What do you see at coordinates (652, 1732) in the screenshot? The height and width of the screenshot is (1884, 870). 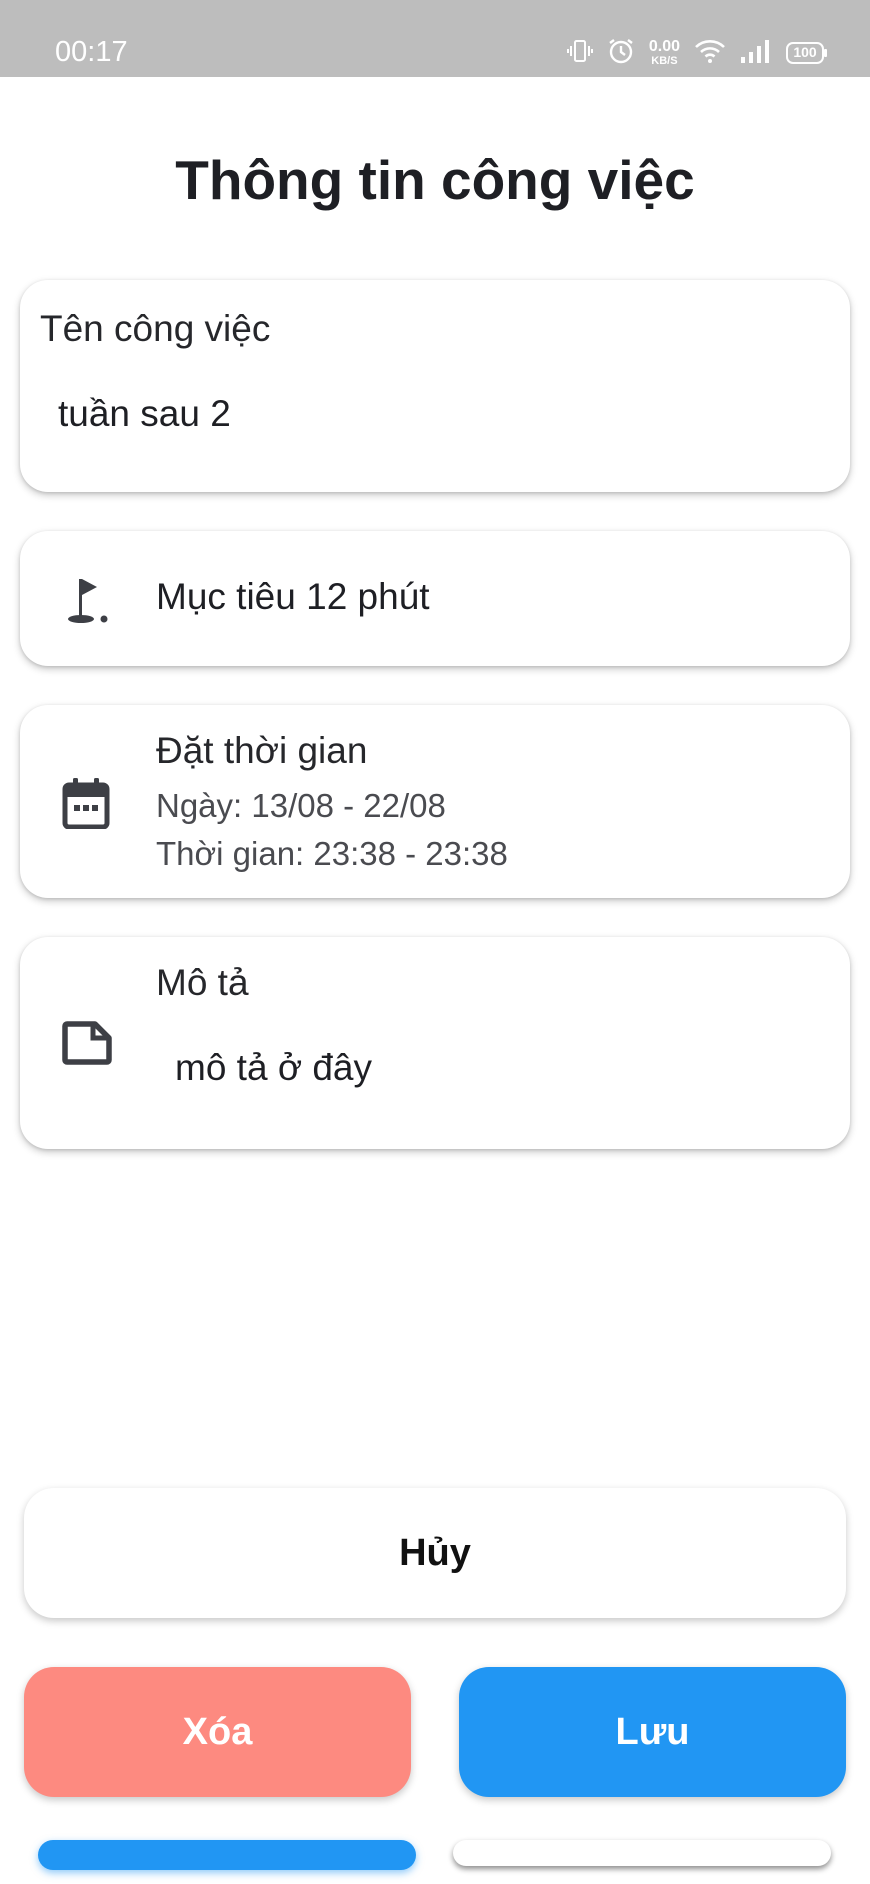 I see `save-button: Lưu` at bounding box center [652, 1732].